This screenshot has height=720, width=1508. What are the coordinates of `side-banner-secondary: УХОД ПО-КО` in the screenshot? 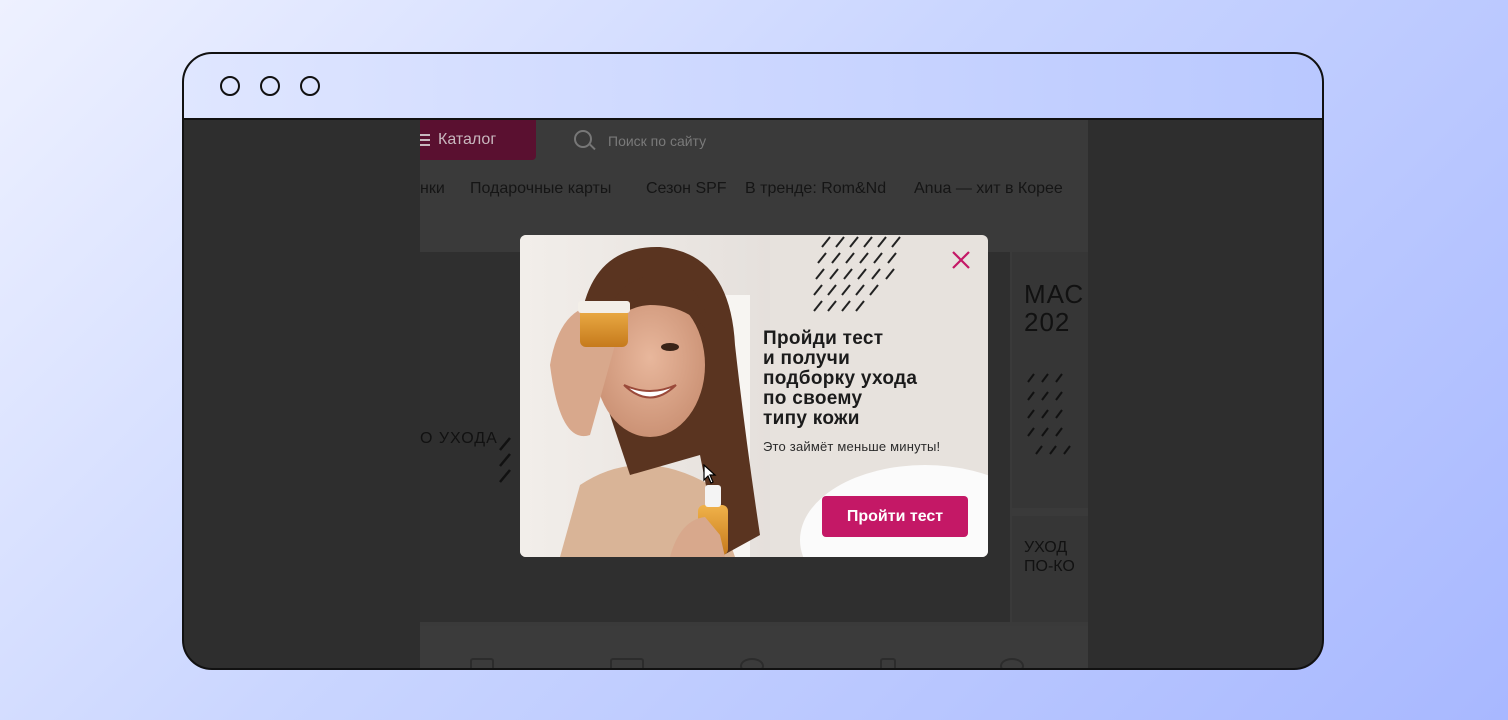 It's located at (1050, 569).